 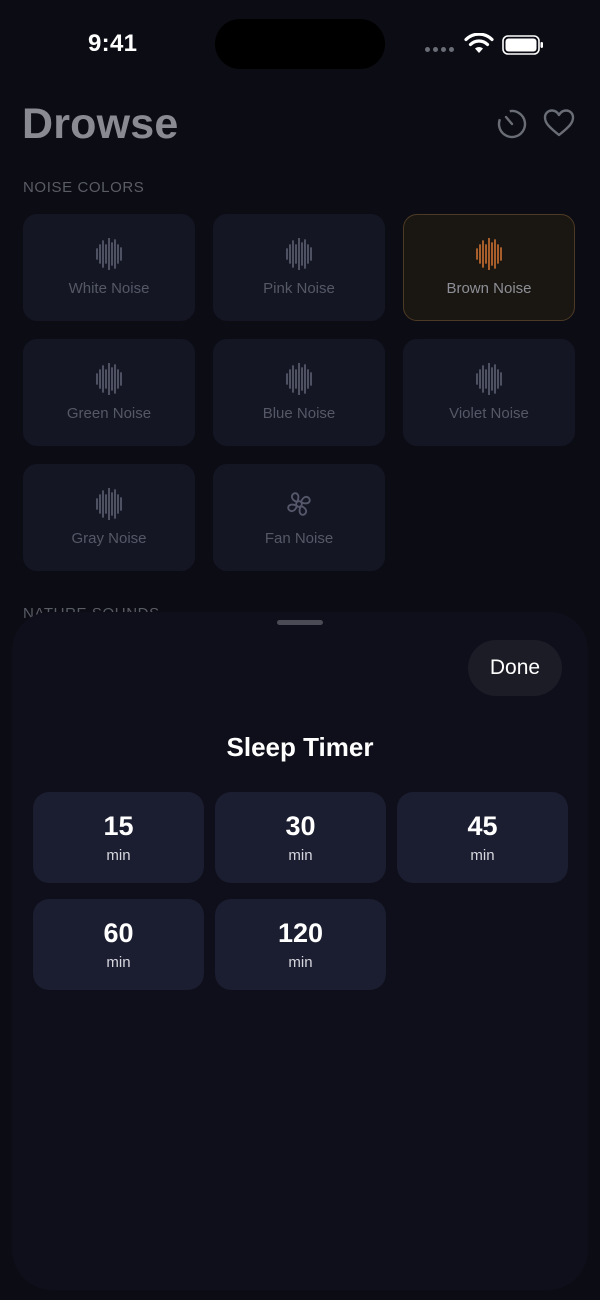 What do you see at coordinates (118, 826) in the screenshot?
I see `timer-option-value: 15` at bounding box center [118, 826].